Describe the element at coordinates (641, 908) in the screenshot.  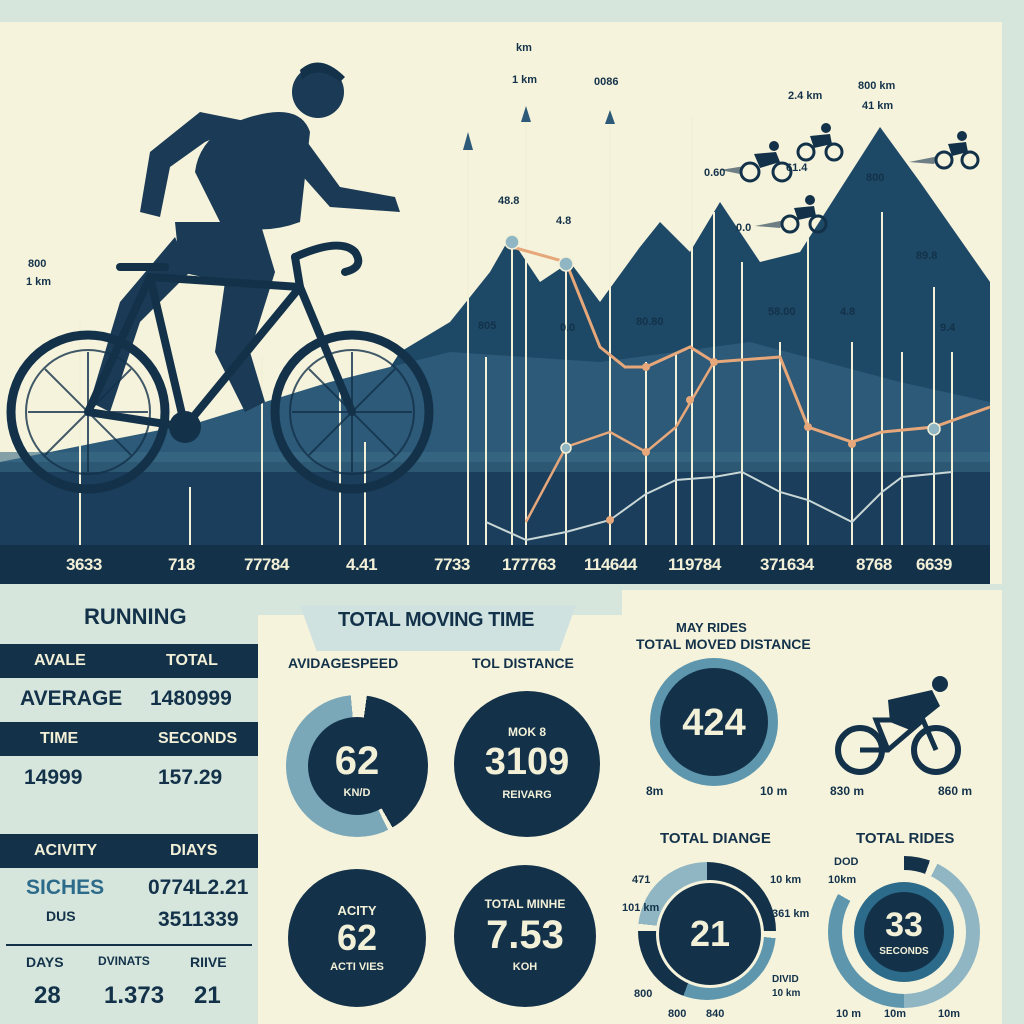
I see `diag-label: 101 km` at that location.